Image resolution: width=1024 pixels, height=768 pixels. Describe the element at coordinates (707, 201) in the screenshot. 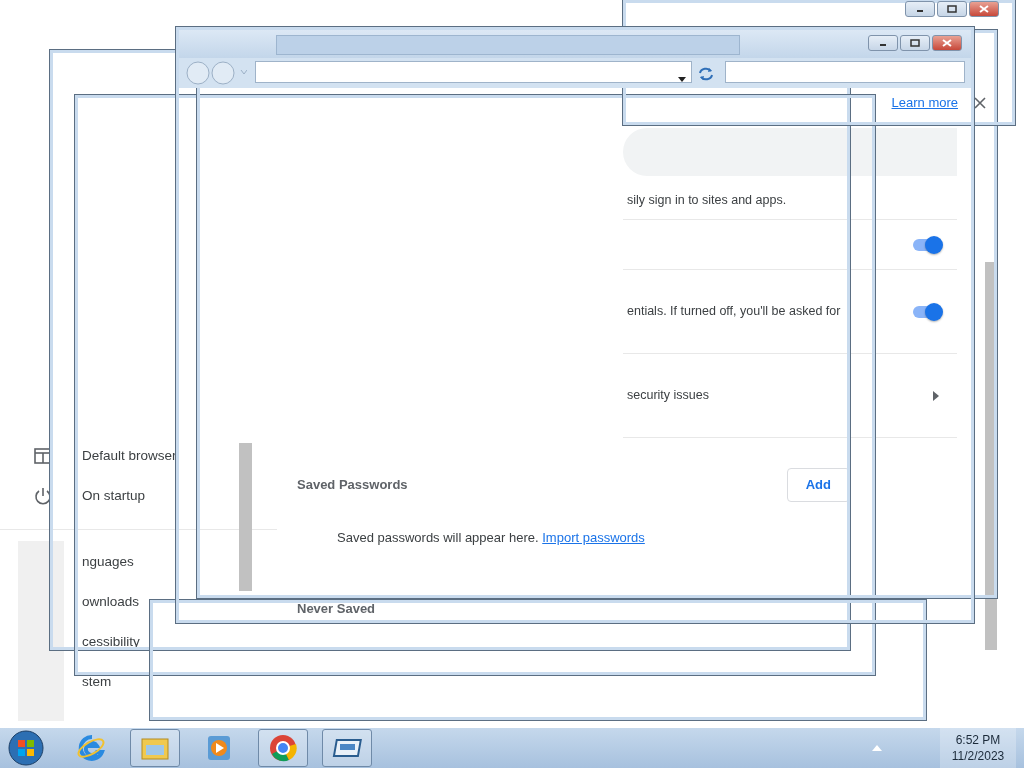

I see `setting-text: sily sign in to sites and apps.` at that location.